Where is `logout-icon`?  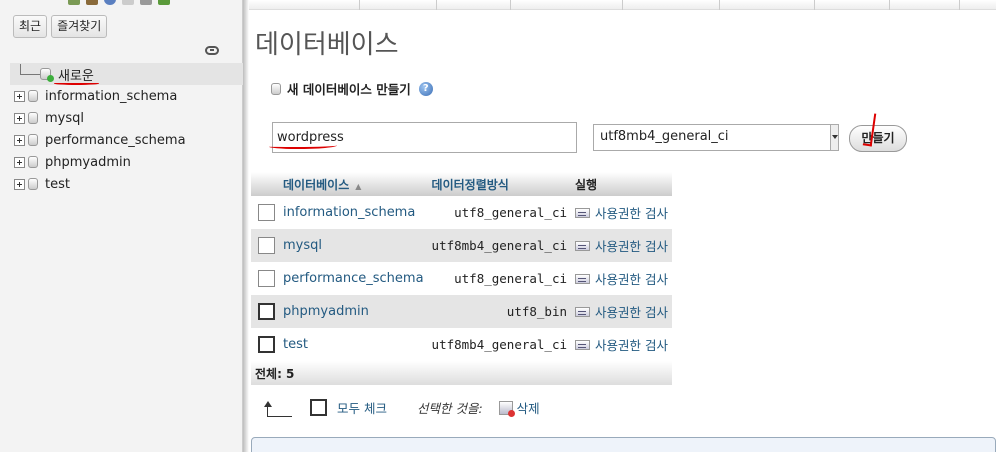 logout-icon is located at coordinates (92, 2).